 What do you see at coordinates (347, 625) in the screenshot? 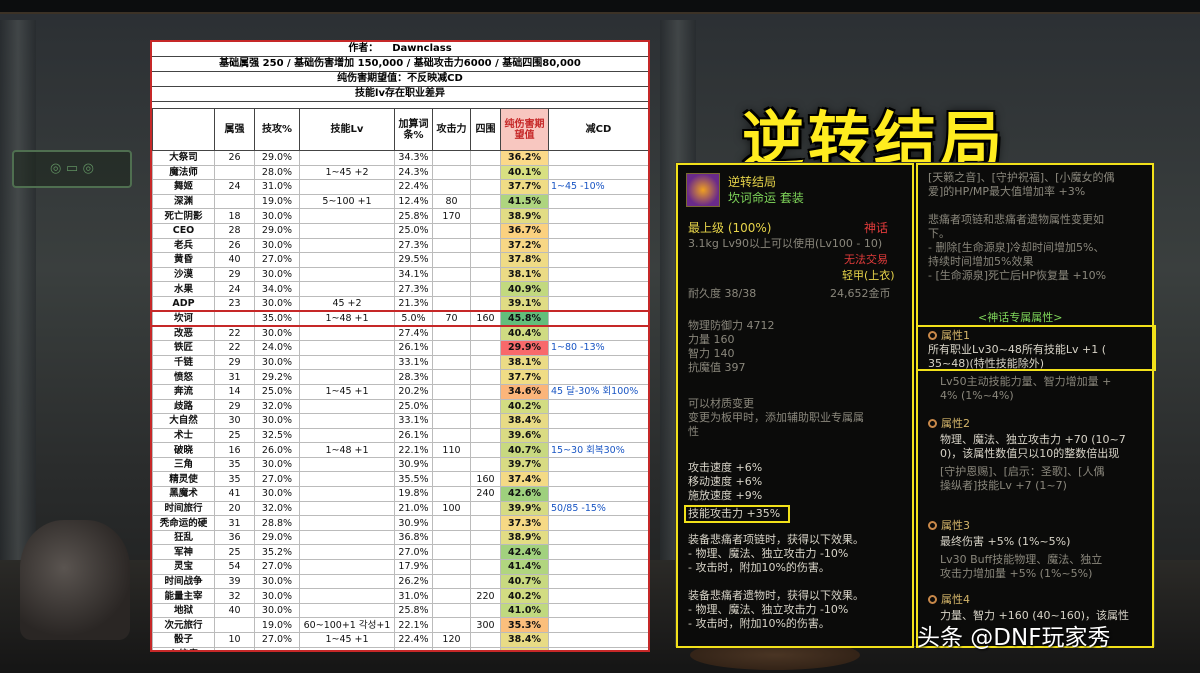
I see `value-cell: 60~100+1 각성+1` at bounding box center [347, 625].